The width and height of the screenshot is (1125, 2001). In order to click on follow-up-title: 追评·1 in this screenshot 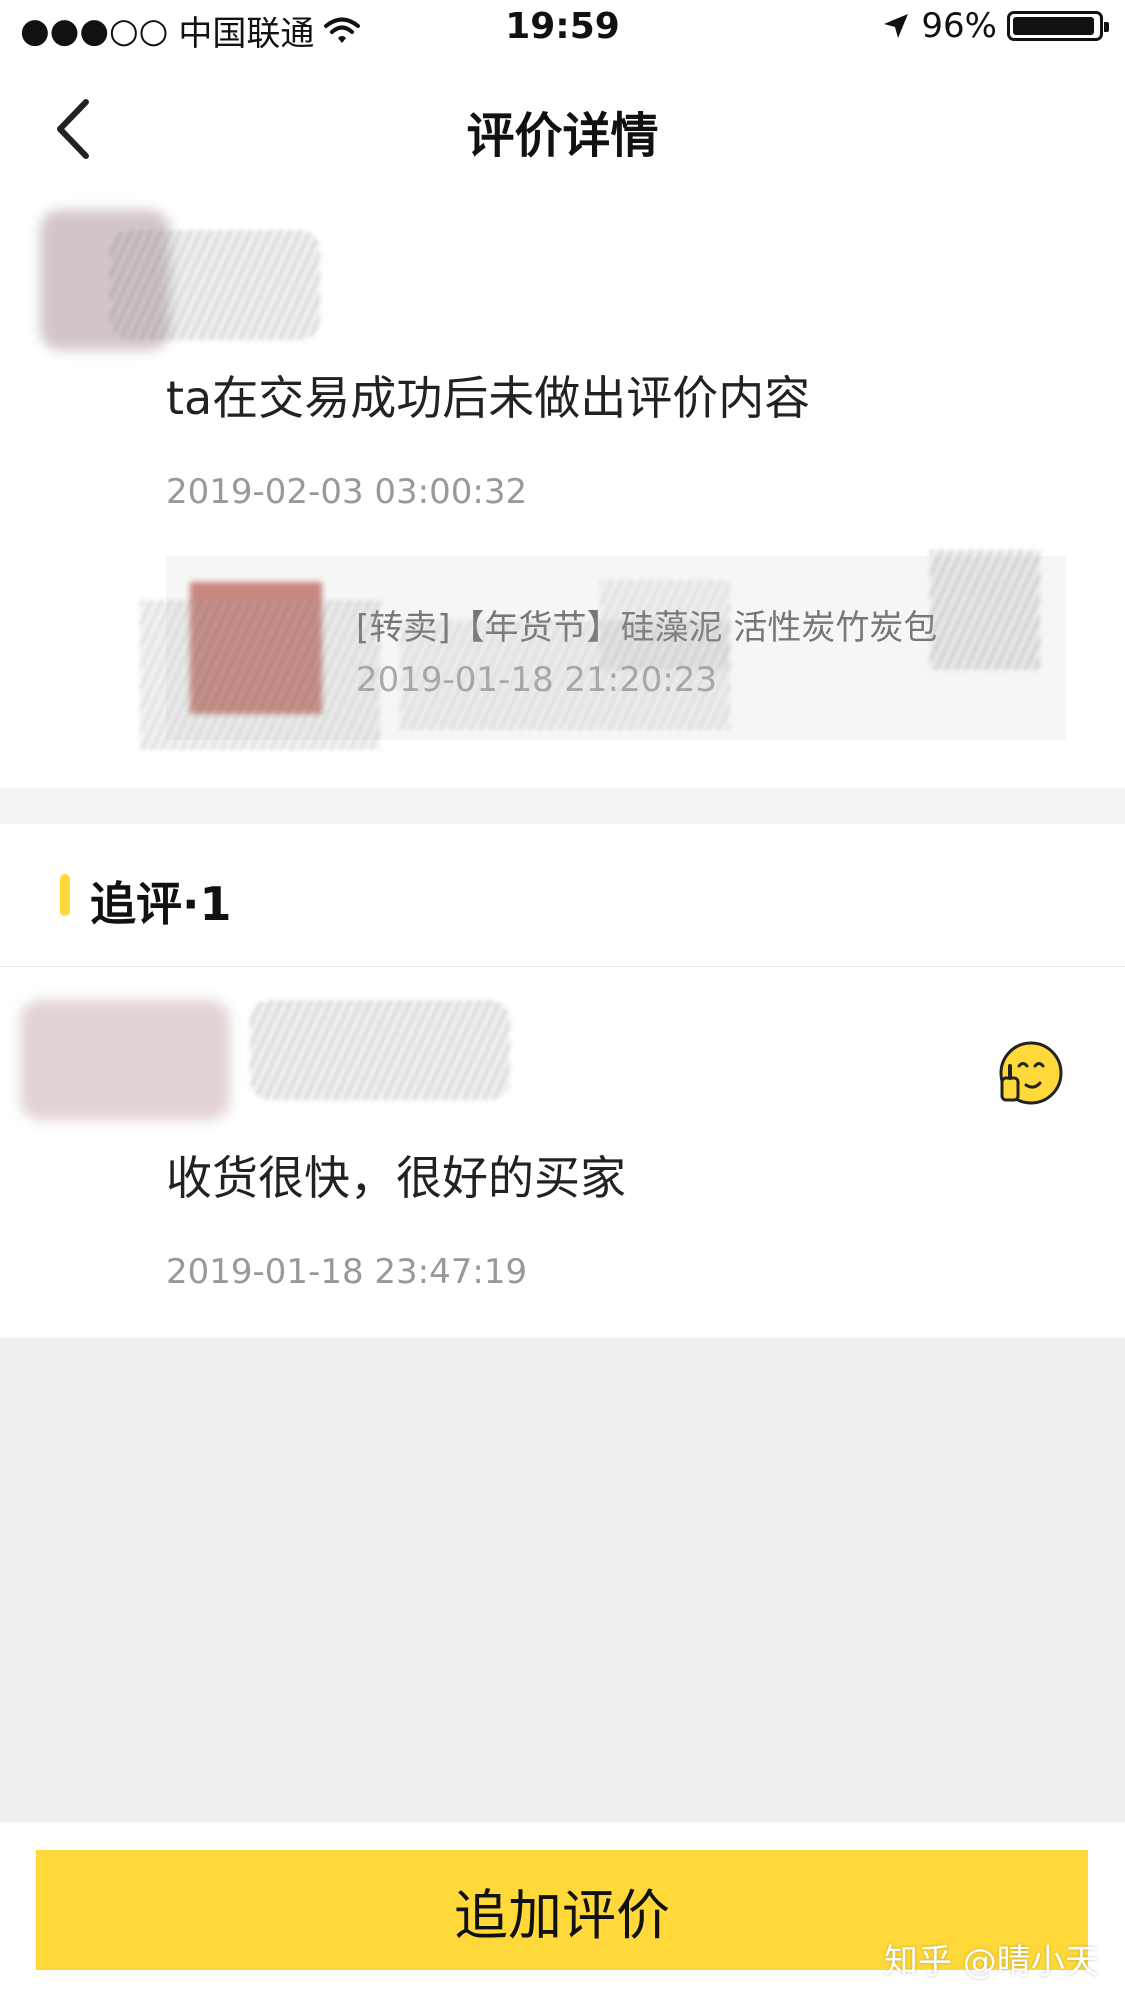, I will do `click(161, 904)`.